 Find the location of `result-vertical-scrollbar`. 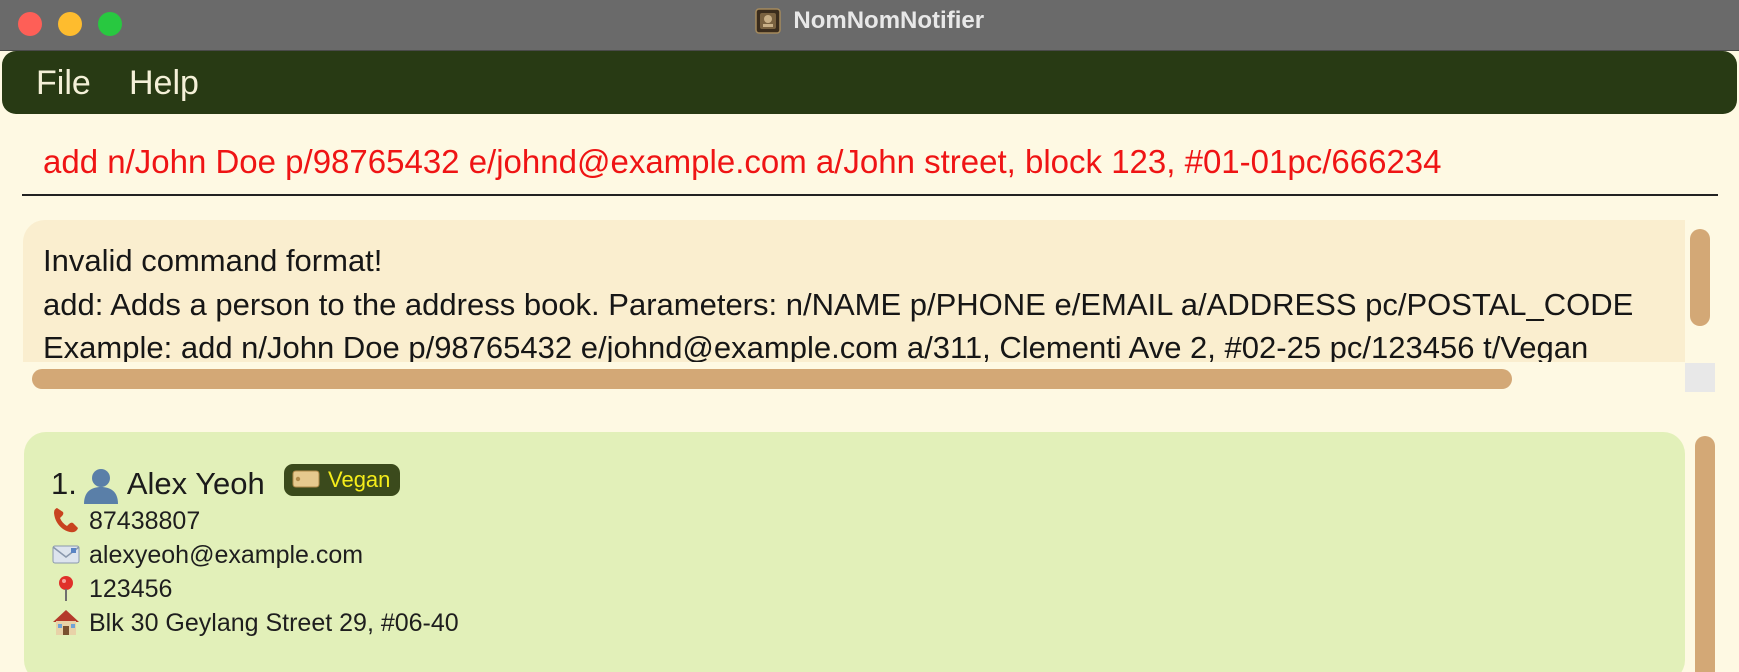

result-vertical-scrollbar is located at coordinates (1700, 277).